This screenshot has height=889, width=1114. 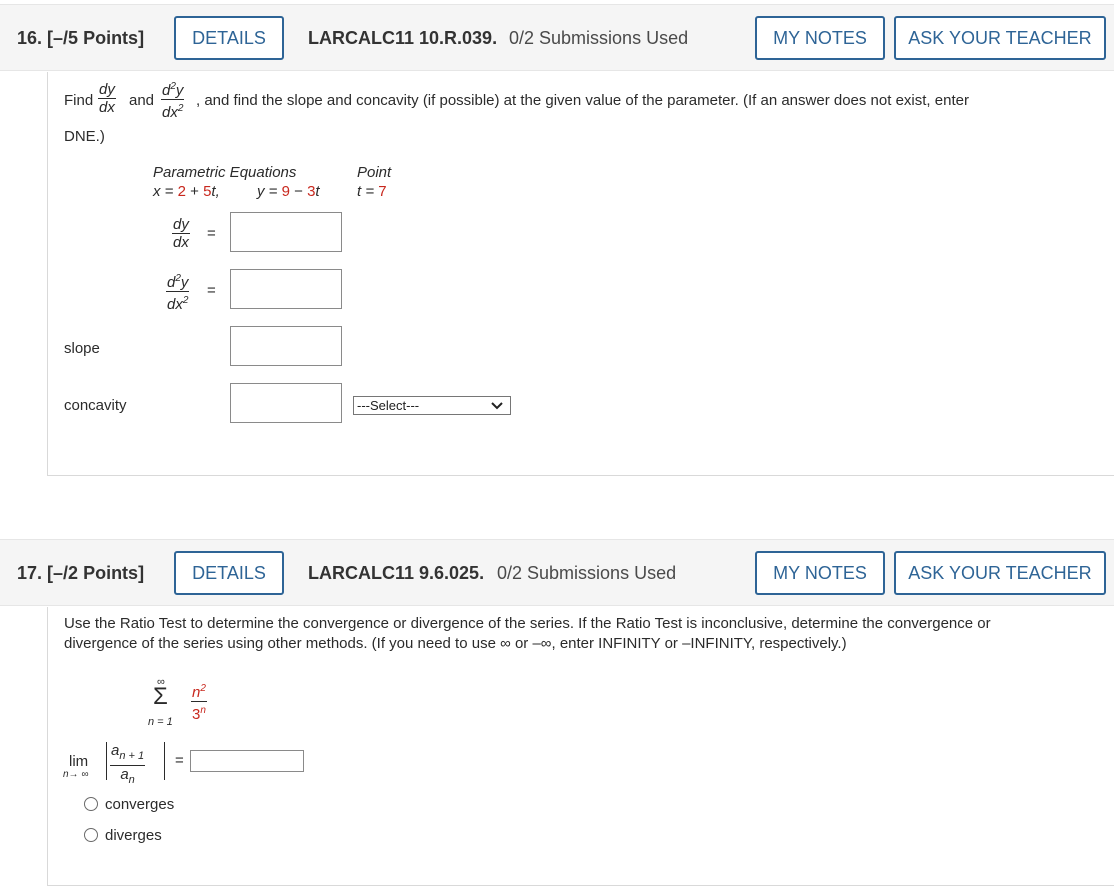 I want to click on q17-lim: lim, so click(x=79, y=761).